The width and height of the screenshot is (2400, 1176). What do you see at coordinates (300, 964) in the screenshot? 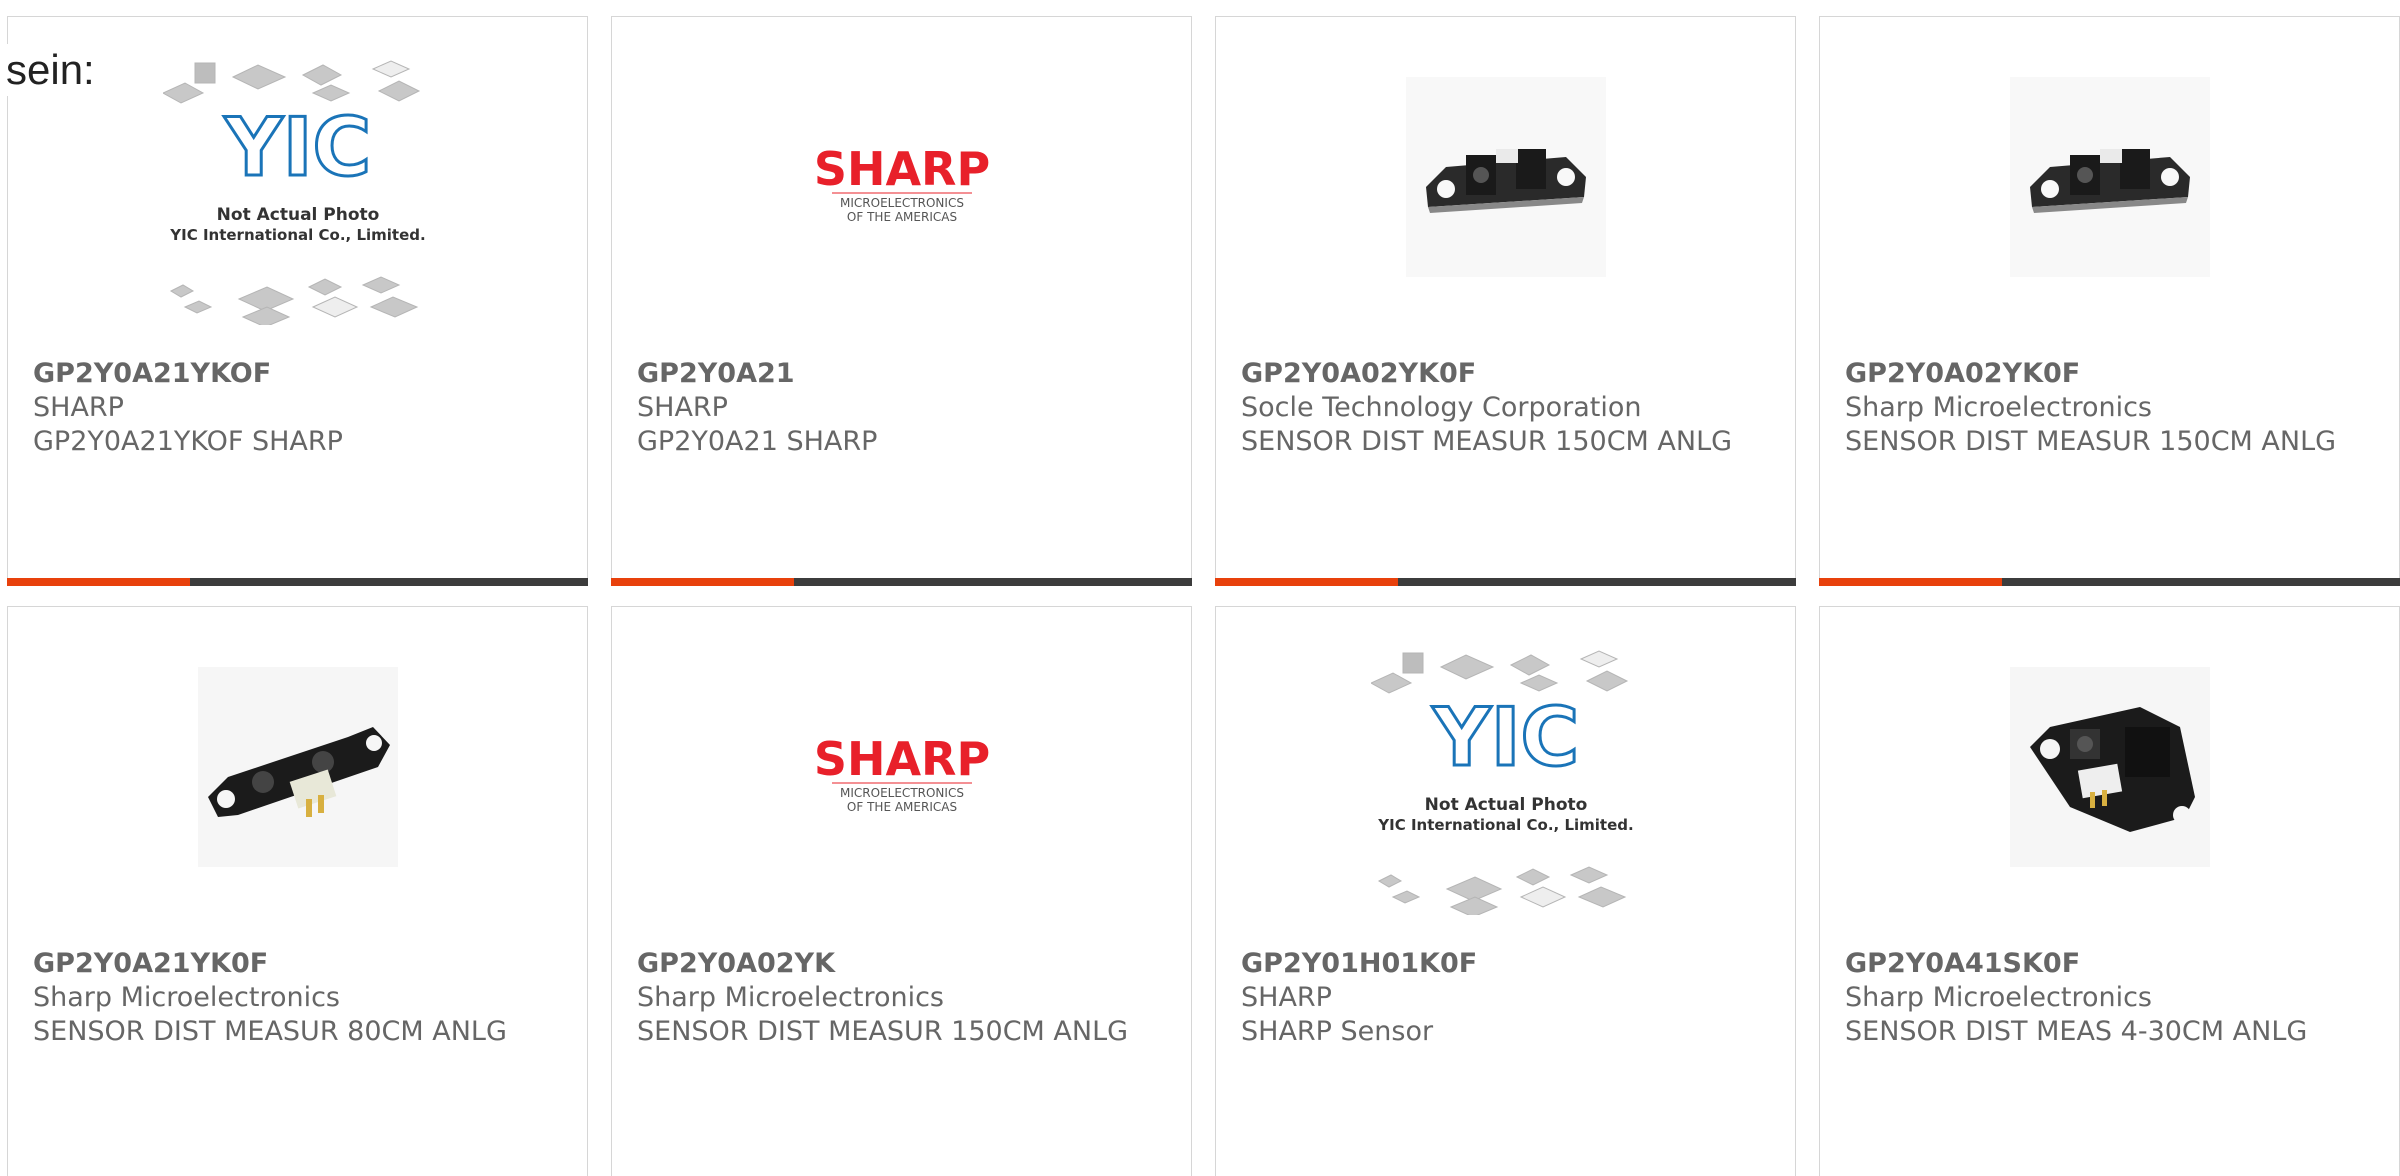
I see `part-number: GP2Y0A21YK0F` at bounding box center [300, 964].